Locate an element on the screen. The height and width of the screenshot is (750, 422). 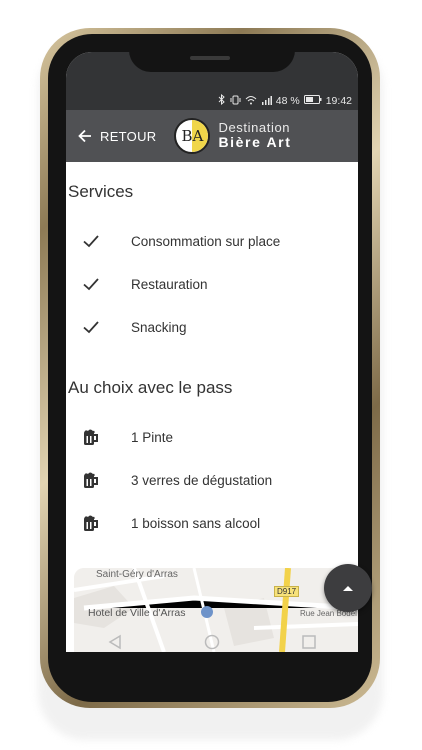
list-item: 1 boisson sans alcool is located at coordinates (212, 523).